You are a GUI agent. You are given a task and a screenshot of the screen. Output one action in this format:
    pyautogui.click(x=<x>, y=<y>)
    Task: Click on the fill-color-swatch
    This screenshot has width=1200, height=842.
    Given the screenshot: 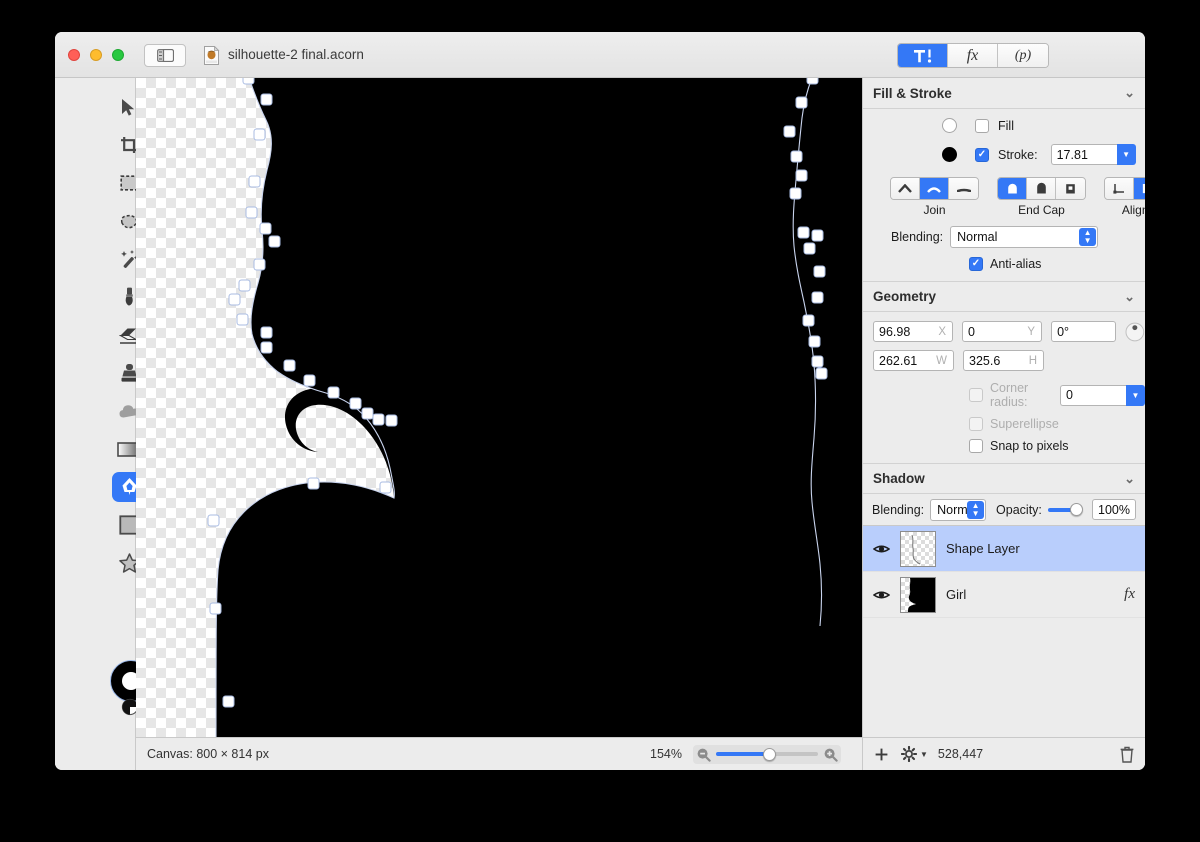 What is the action you would take?
    pyautogui.click(x=949, y=125)
    